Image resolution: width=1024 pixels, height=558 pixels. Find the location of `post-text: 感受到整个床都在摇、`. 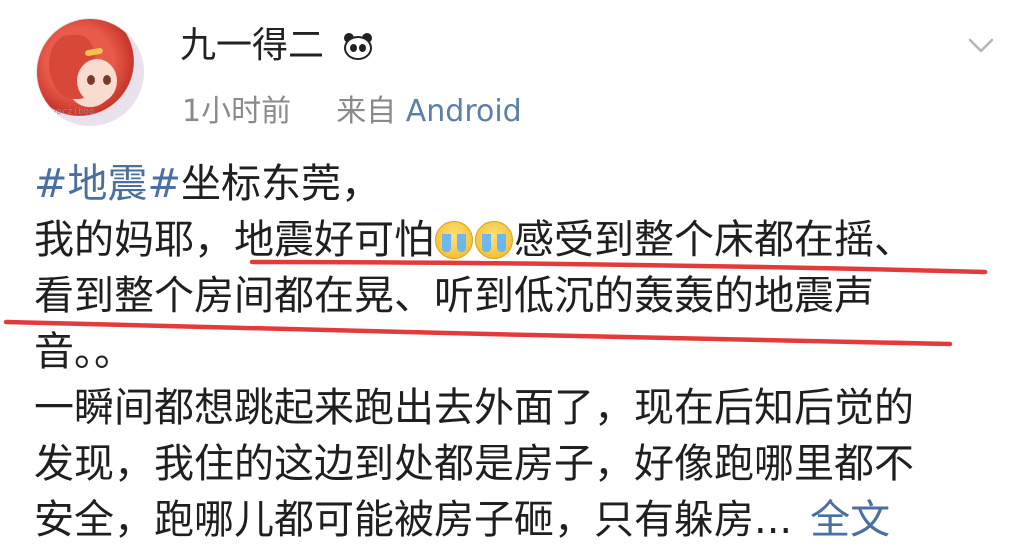

post-text: 感受到整个床都在摇、 is located at coordinates (714, 240).